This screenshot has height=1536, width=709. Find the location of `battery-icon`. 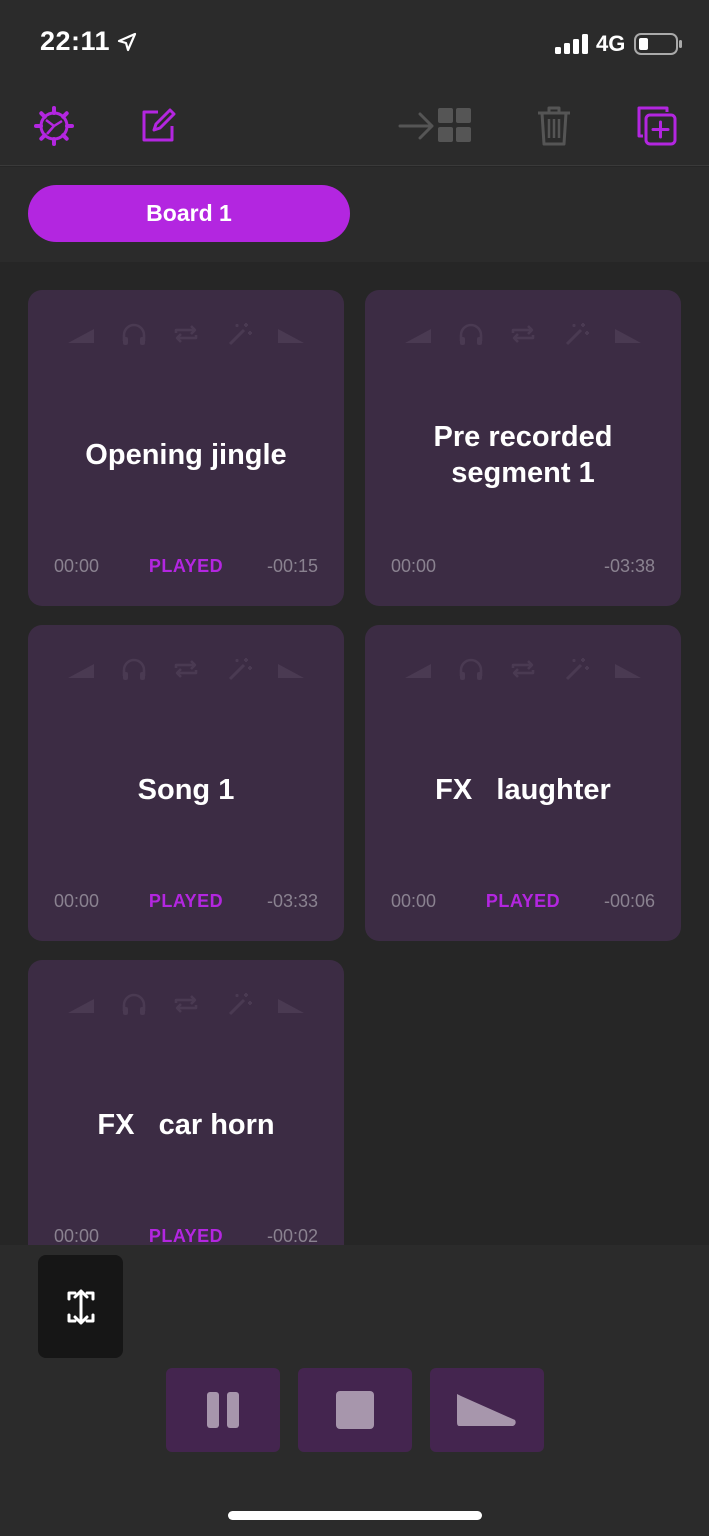

battery-icon is located at coordinates (658, 44).